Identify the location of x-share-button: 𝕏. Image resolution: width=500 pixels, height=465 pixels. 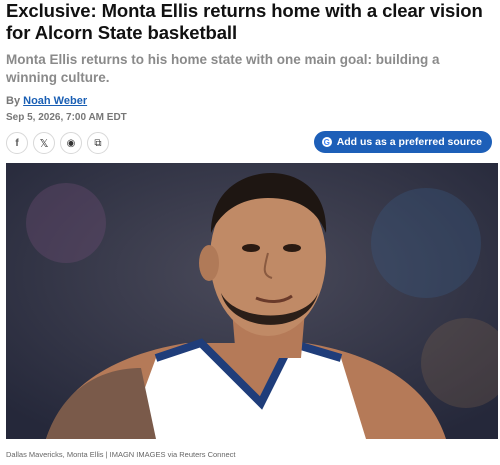
(44, 143).